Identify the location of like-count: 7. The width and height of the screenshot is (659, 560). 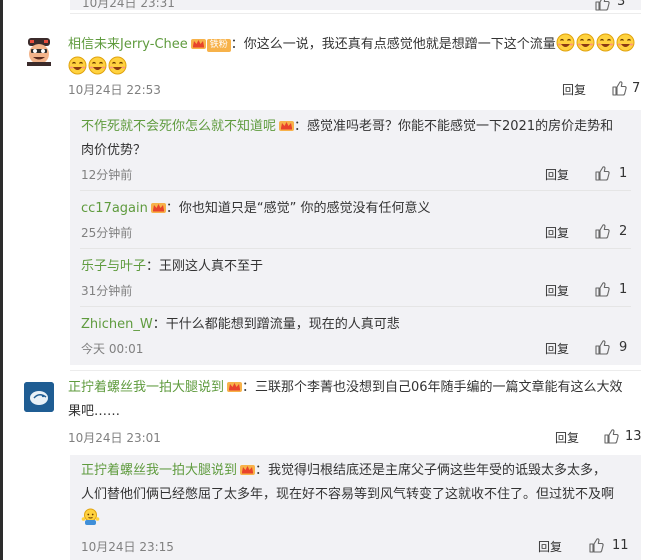
(636, 88).